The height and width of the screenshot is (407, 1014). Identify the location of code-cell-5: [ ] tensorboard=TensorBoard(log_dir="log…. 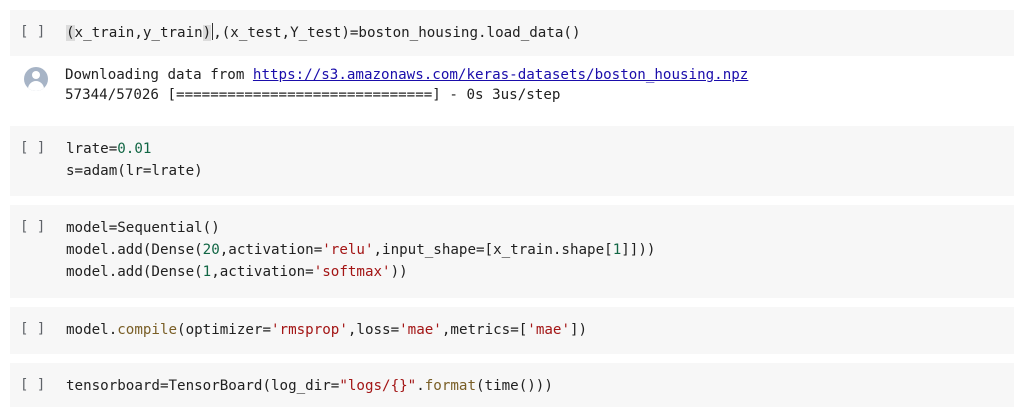
(512, 385).